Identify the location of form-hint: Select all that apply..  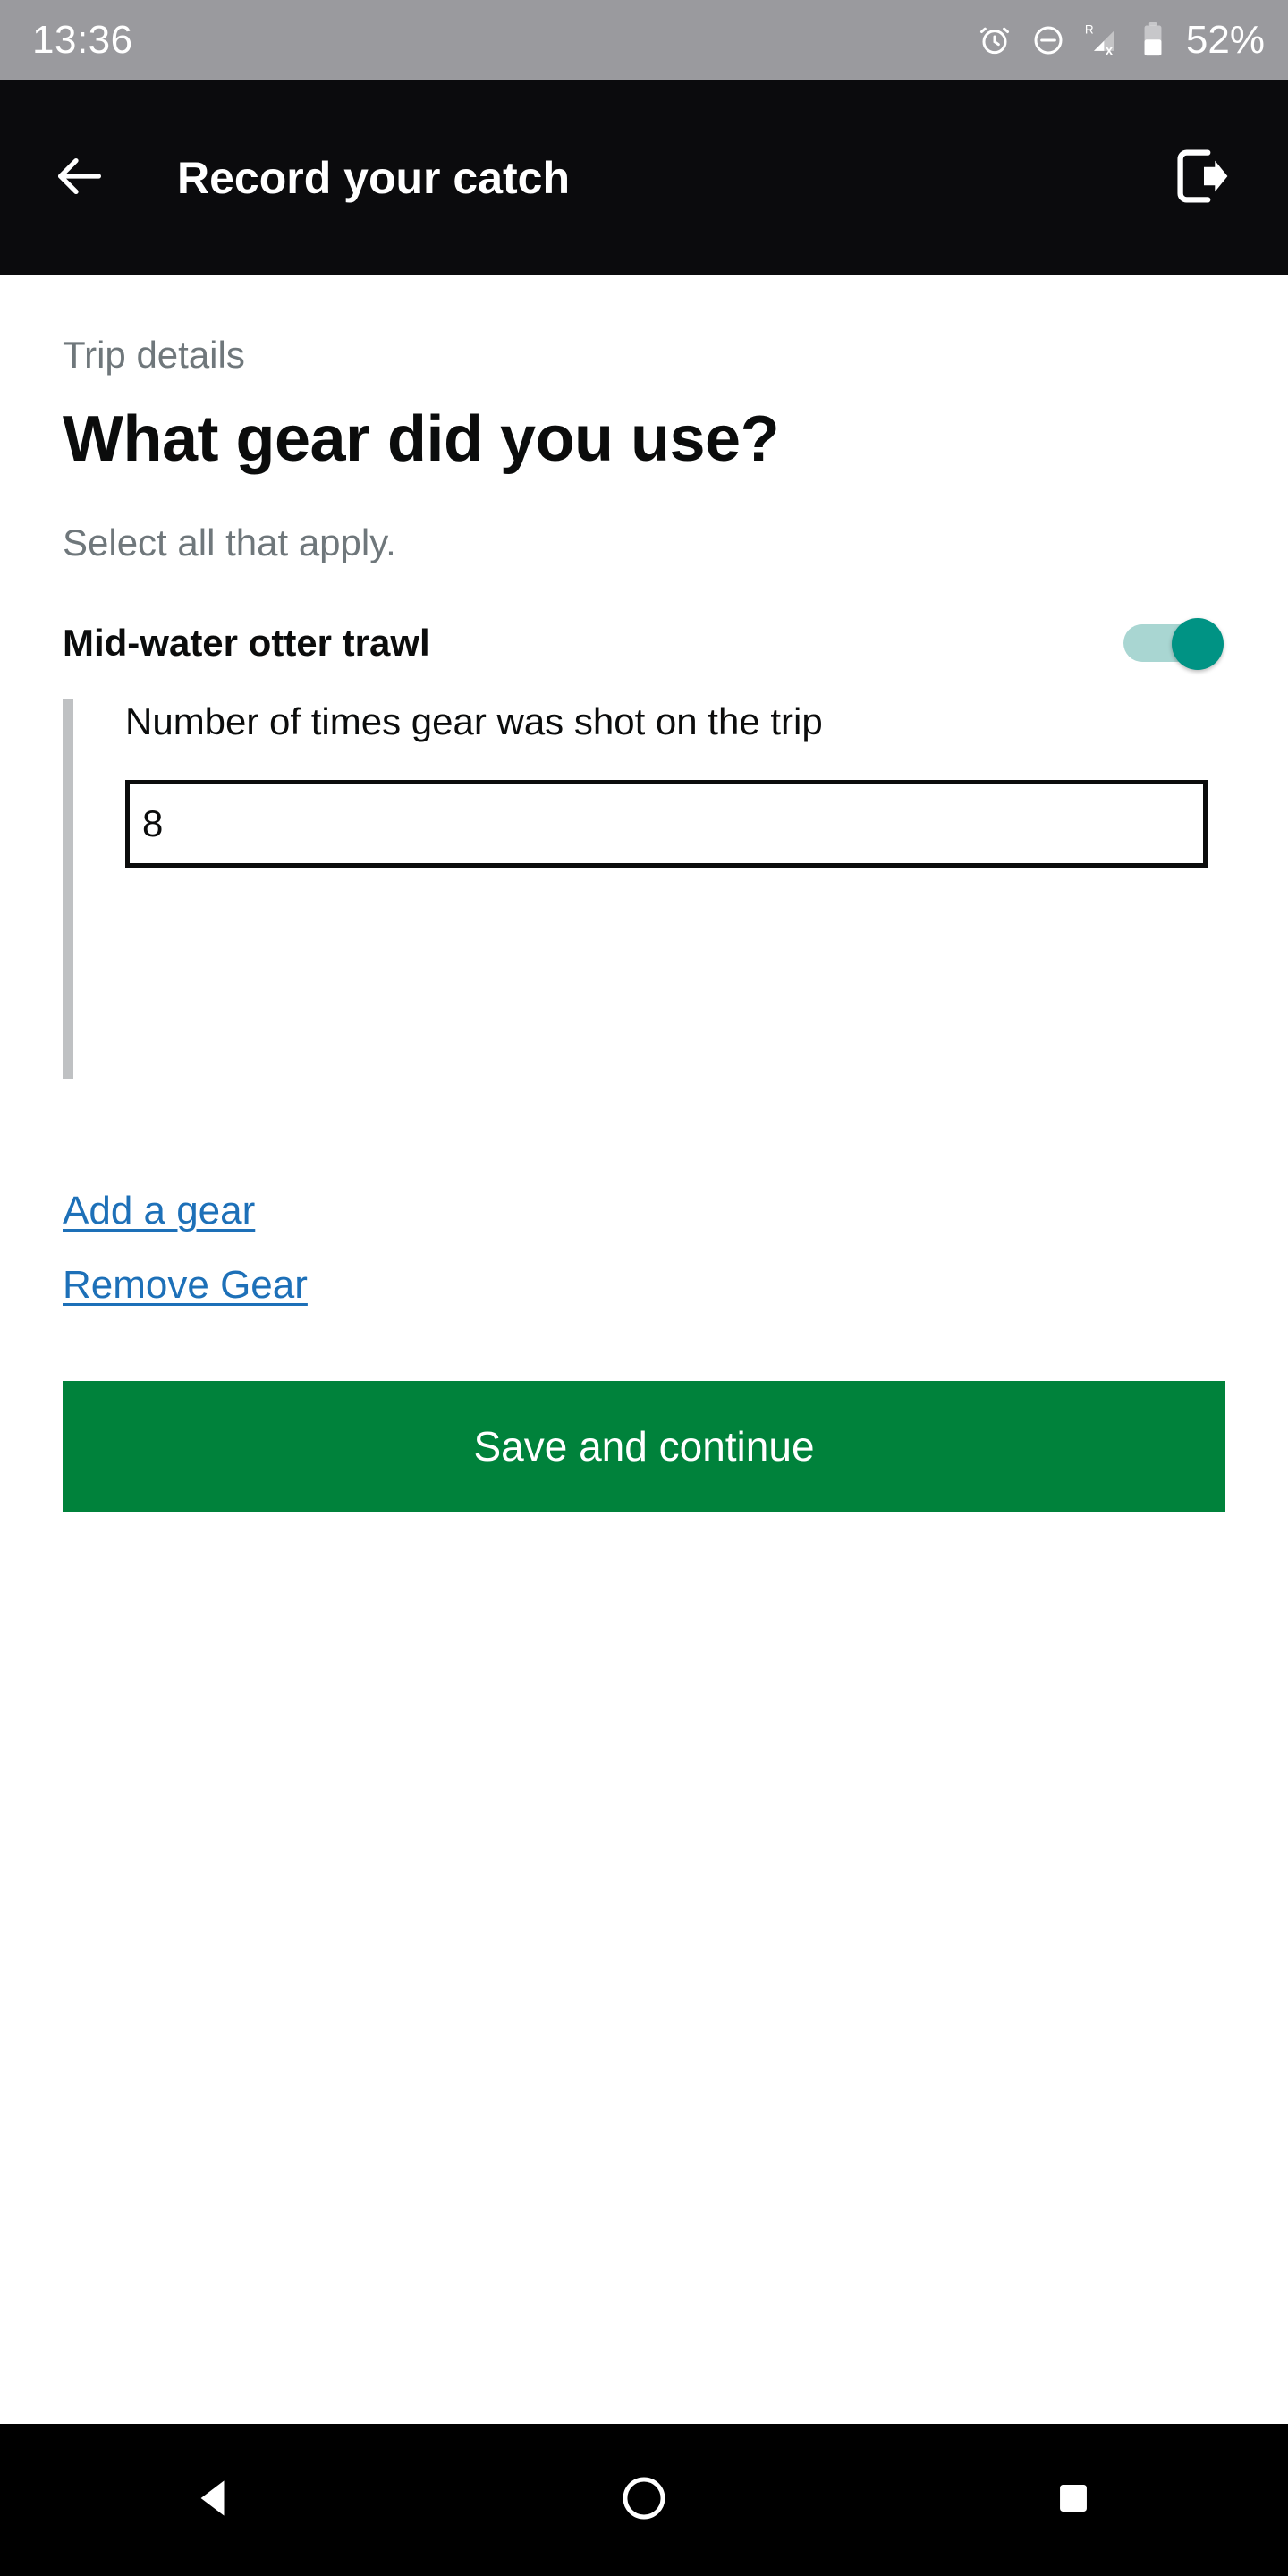
(229, 542).